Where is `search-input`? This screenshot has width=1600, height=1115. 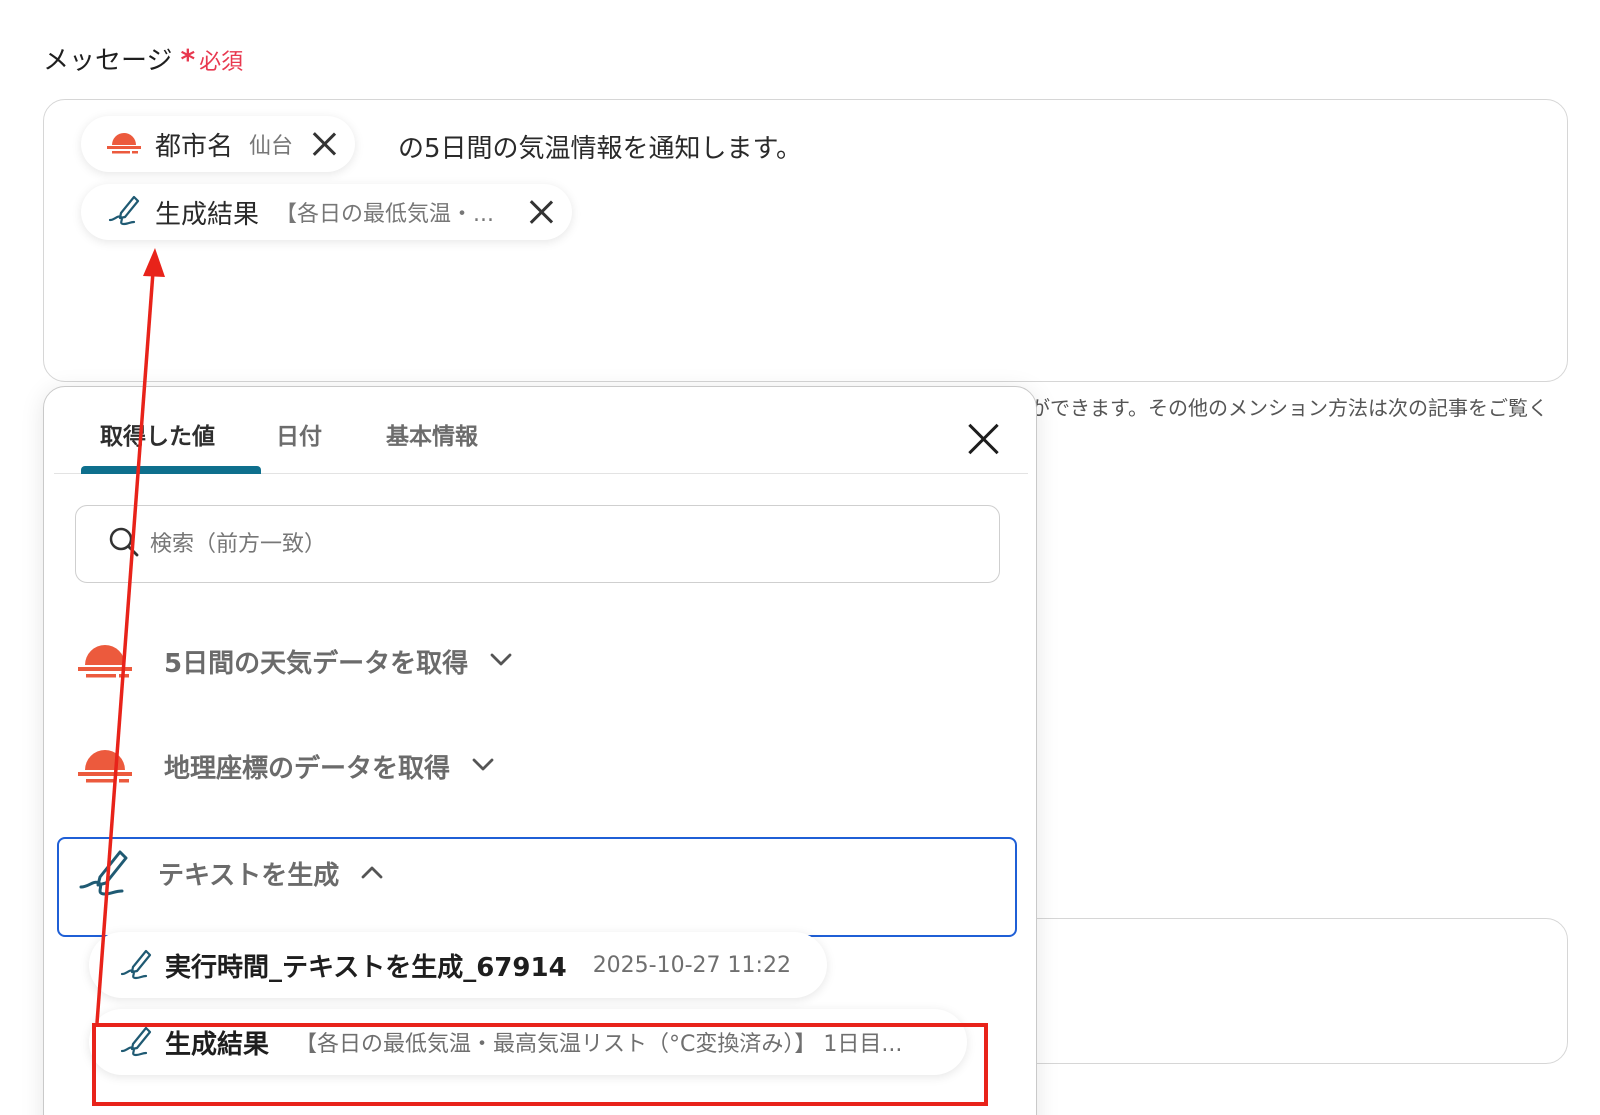
search-input is located at coordinates (540, 544).